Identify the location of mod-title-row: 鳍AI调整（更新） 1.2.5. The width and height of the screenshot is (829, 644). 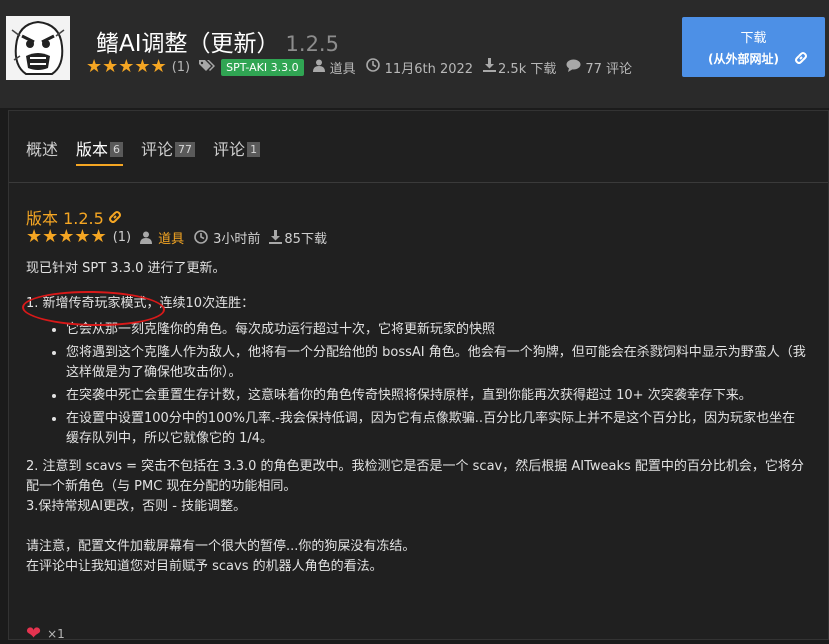
(217, 41).